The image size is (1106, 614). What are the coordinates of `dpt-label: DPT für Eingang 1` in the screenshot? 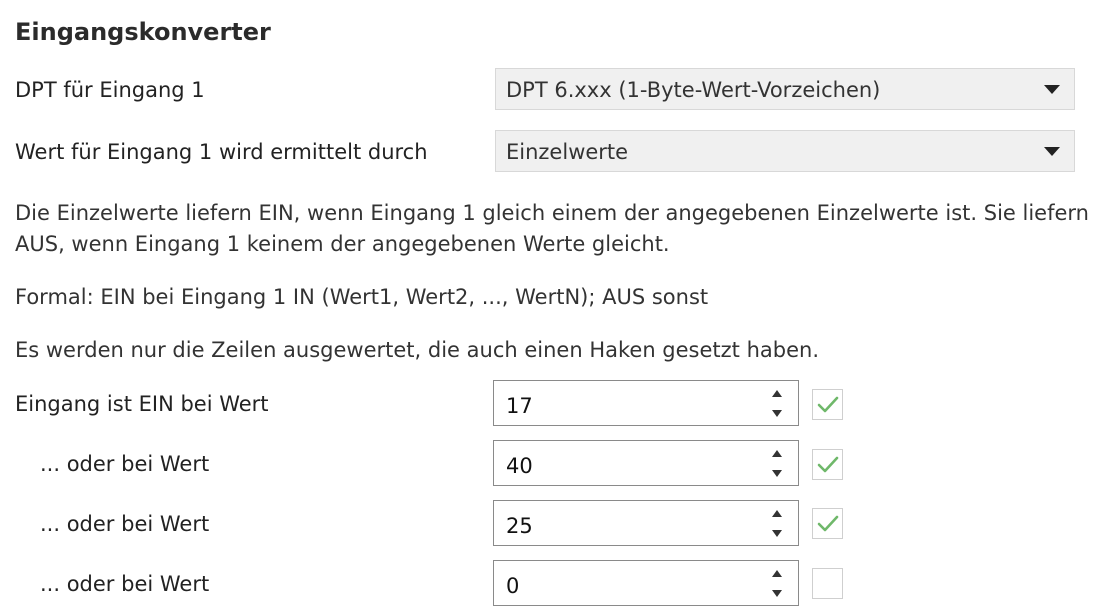 It's located at (110, 90).